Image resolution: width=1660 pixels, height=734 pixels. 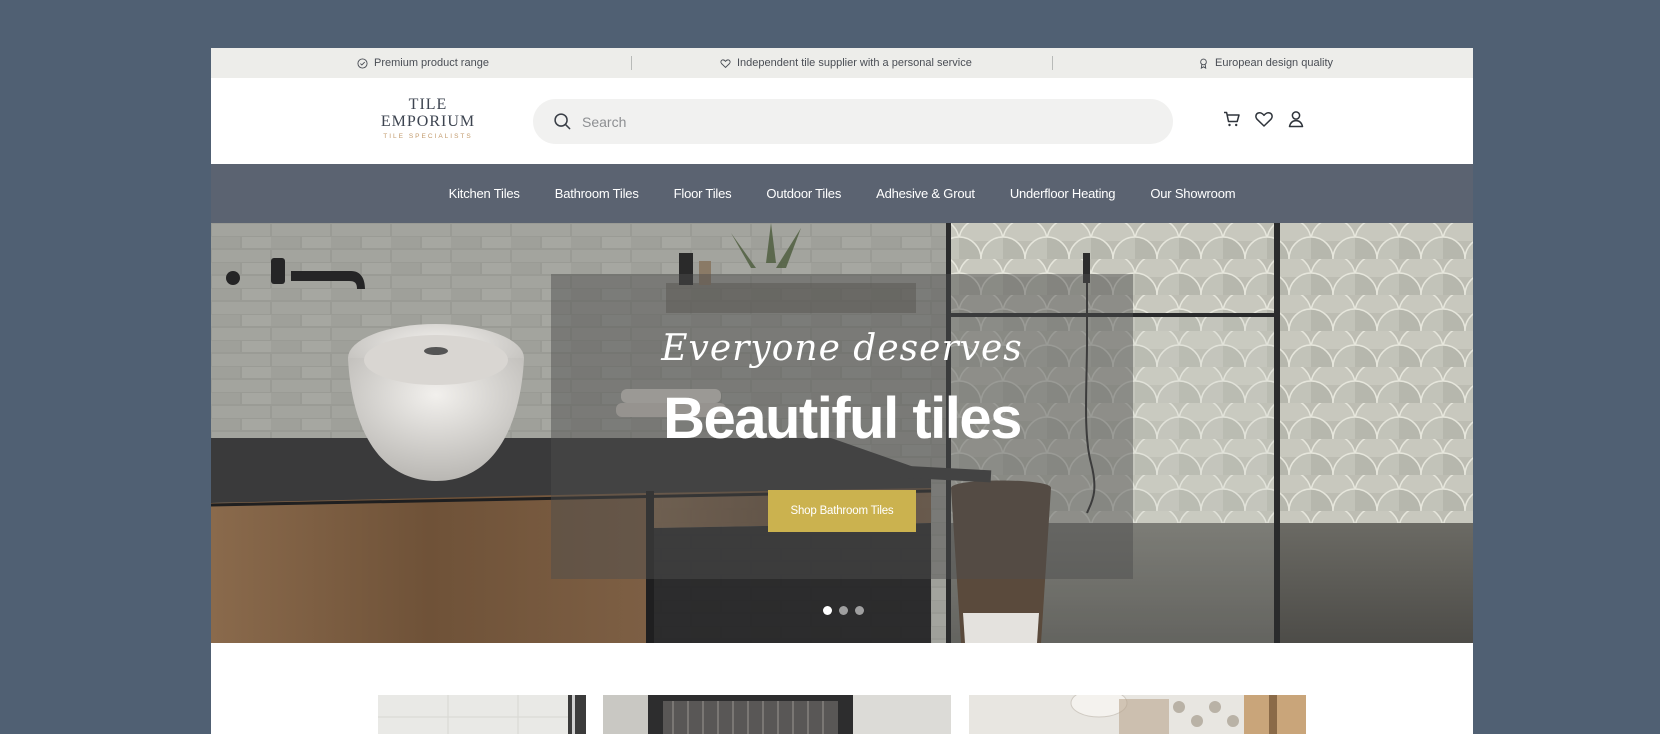 I want to click on usp-text: Premium product range, so click(x=431, y=63).